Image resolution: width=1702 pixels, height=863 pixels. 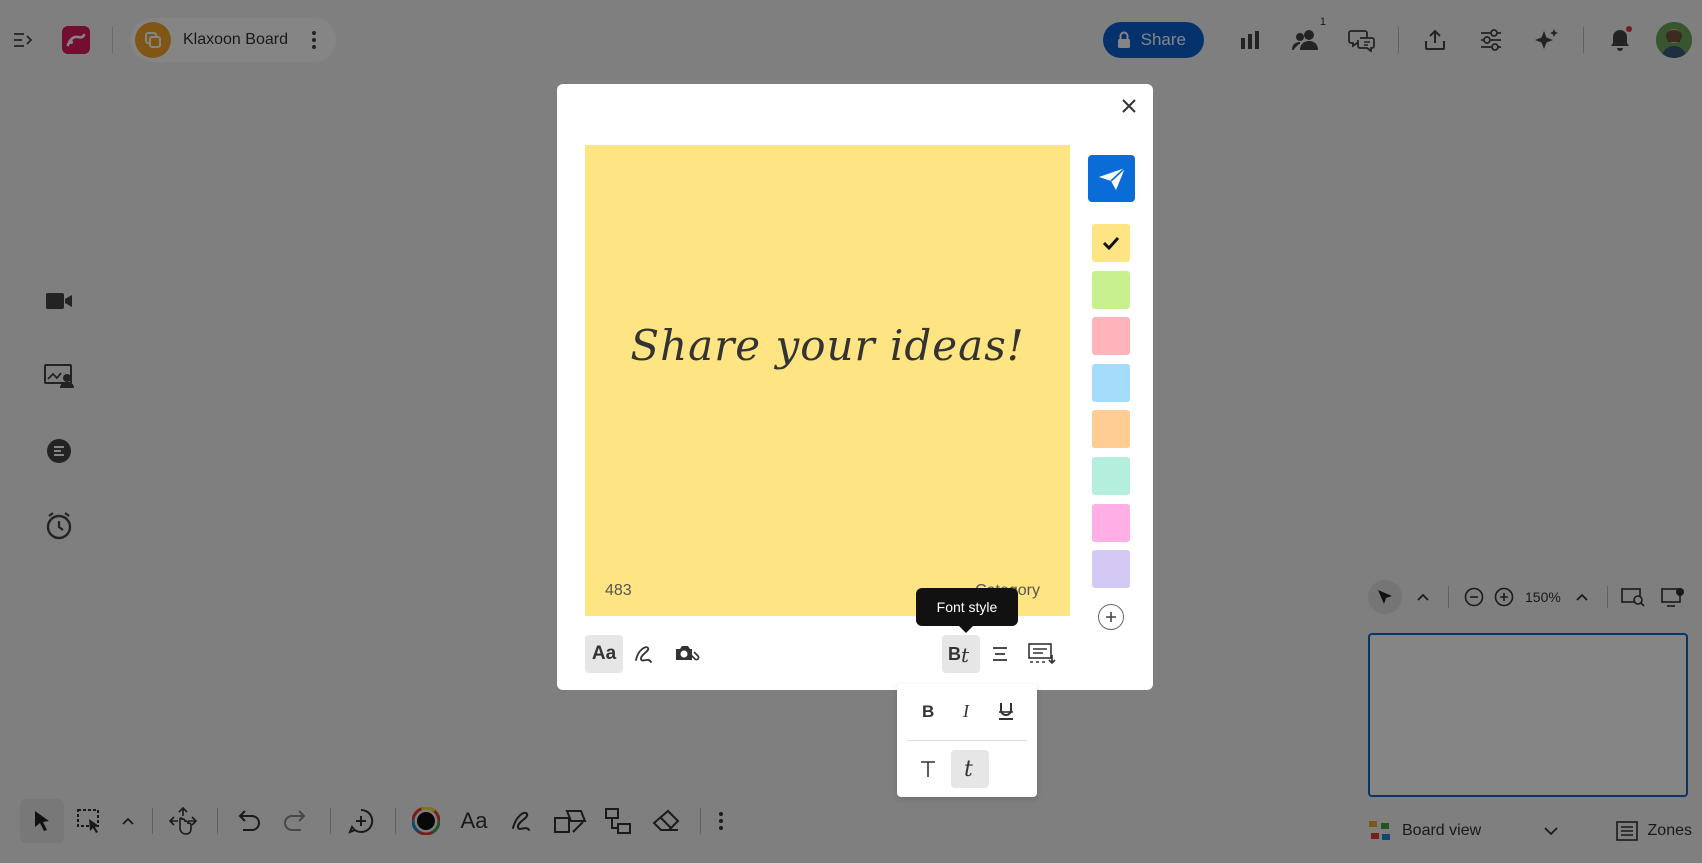 I want to click on bold-icon: B, so click(x=928, y=711).